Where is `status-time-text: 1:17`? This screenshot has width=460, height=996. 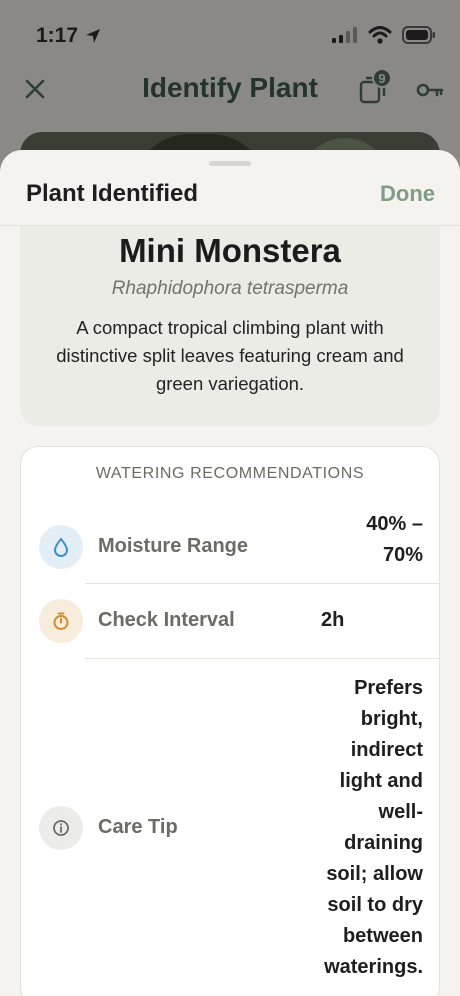 status-time-text: 1:17 is located at coordinates (57, 35).